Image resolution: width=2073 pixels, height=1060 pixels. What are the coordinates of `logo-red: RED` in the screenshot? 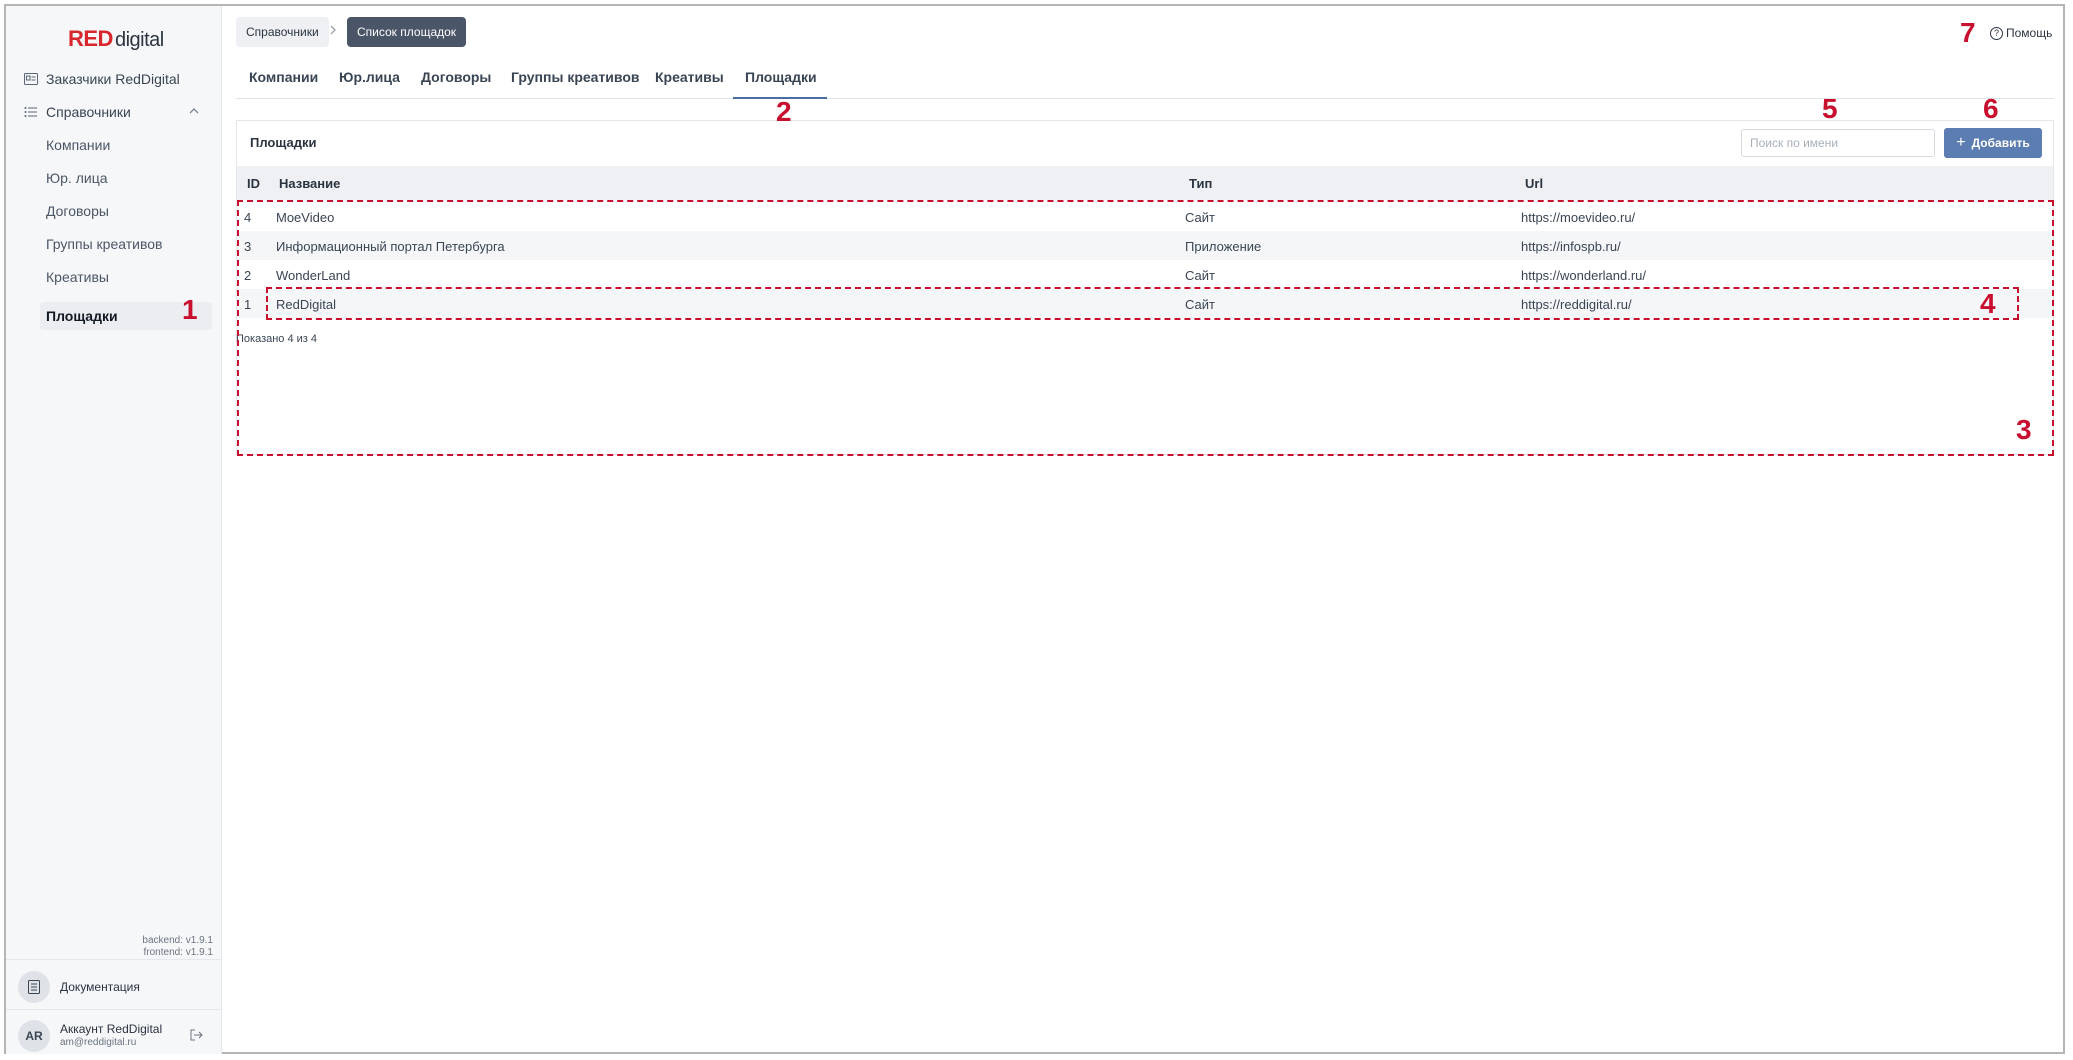 It's located at (90, 38).